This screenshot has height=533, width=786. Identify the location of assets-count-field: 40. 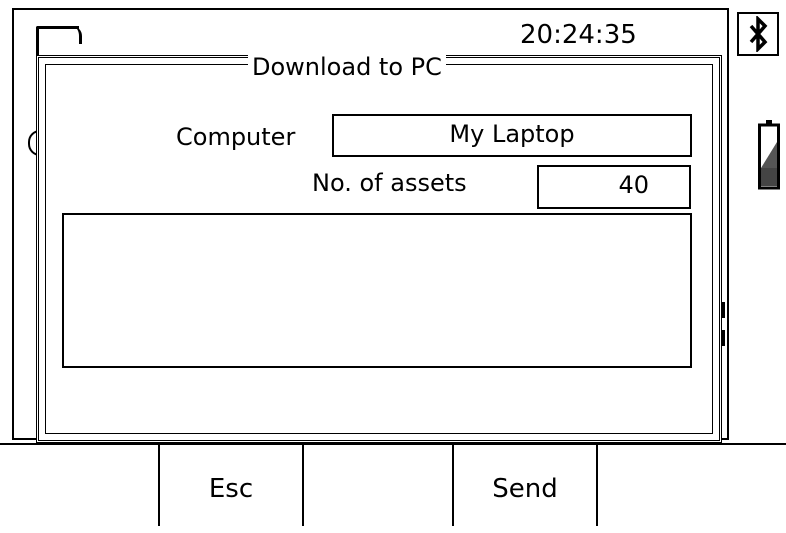
(614, 187).